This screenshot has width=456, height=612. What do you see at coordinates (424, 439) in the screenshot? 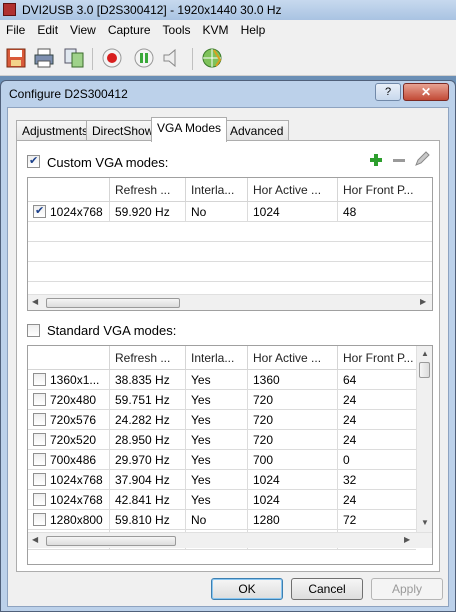
I see `standard-vertical-scrollbar: ▲ ▼` at bounding box center [424, 439].